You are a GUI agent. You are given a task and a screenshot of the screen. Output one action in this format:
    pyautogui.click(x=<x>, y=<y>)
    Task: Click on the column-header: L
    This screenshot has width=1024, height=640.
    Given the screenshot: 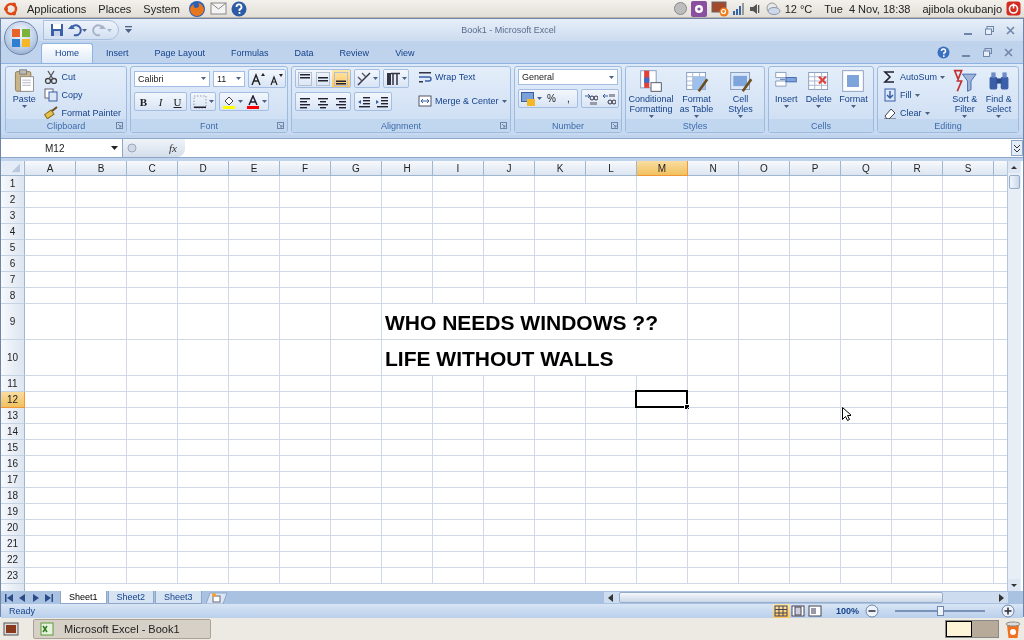 What is the action you would take?
    pyautogui.click(x=611, y=168)
    